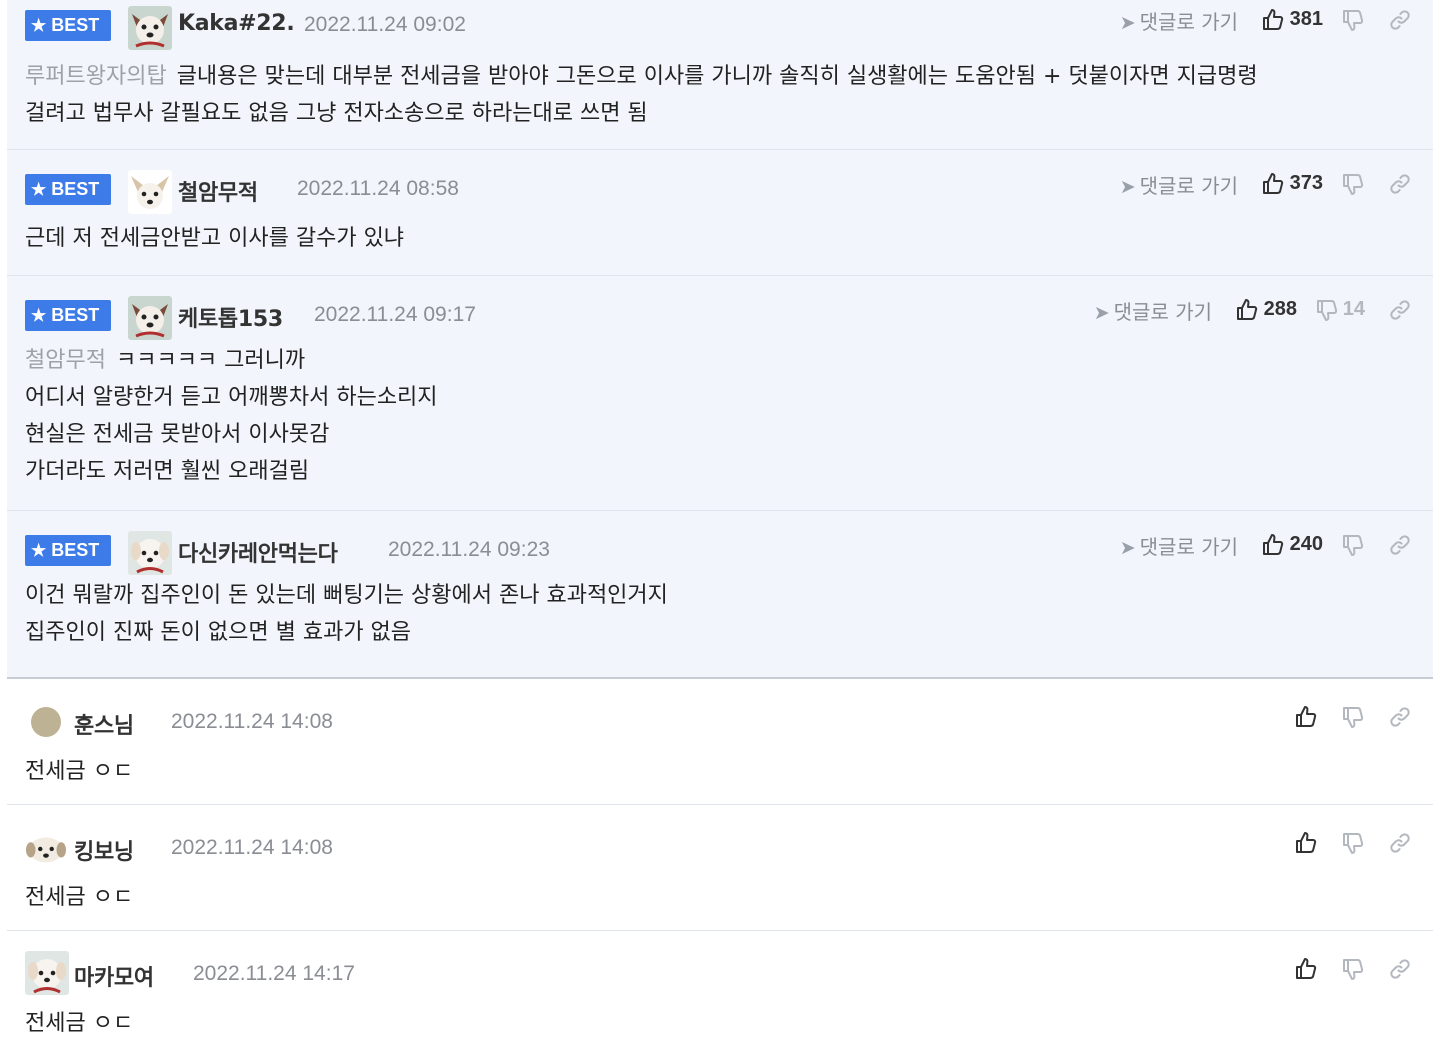  Describe the element at coordinates (469, 549) in the screenshot. I see `comment-date: 2022.11.24 09:23` at that location.